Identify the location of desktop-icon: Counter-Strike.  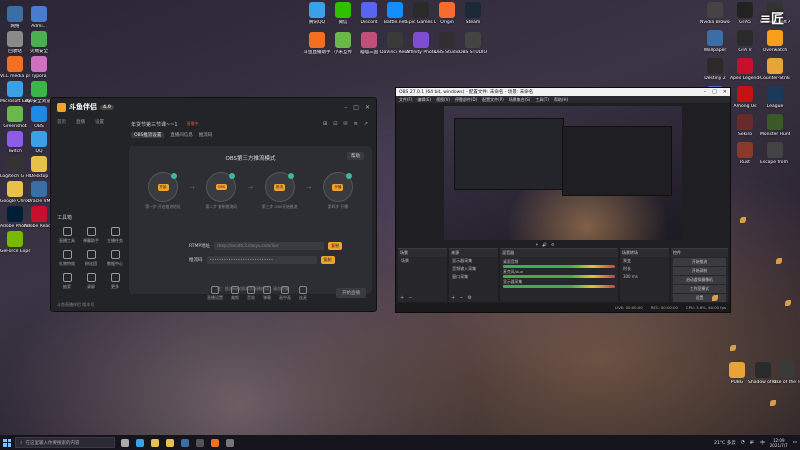
(775, 69).